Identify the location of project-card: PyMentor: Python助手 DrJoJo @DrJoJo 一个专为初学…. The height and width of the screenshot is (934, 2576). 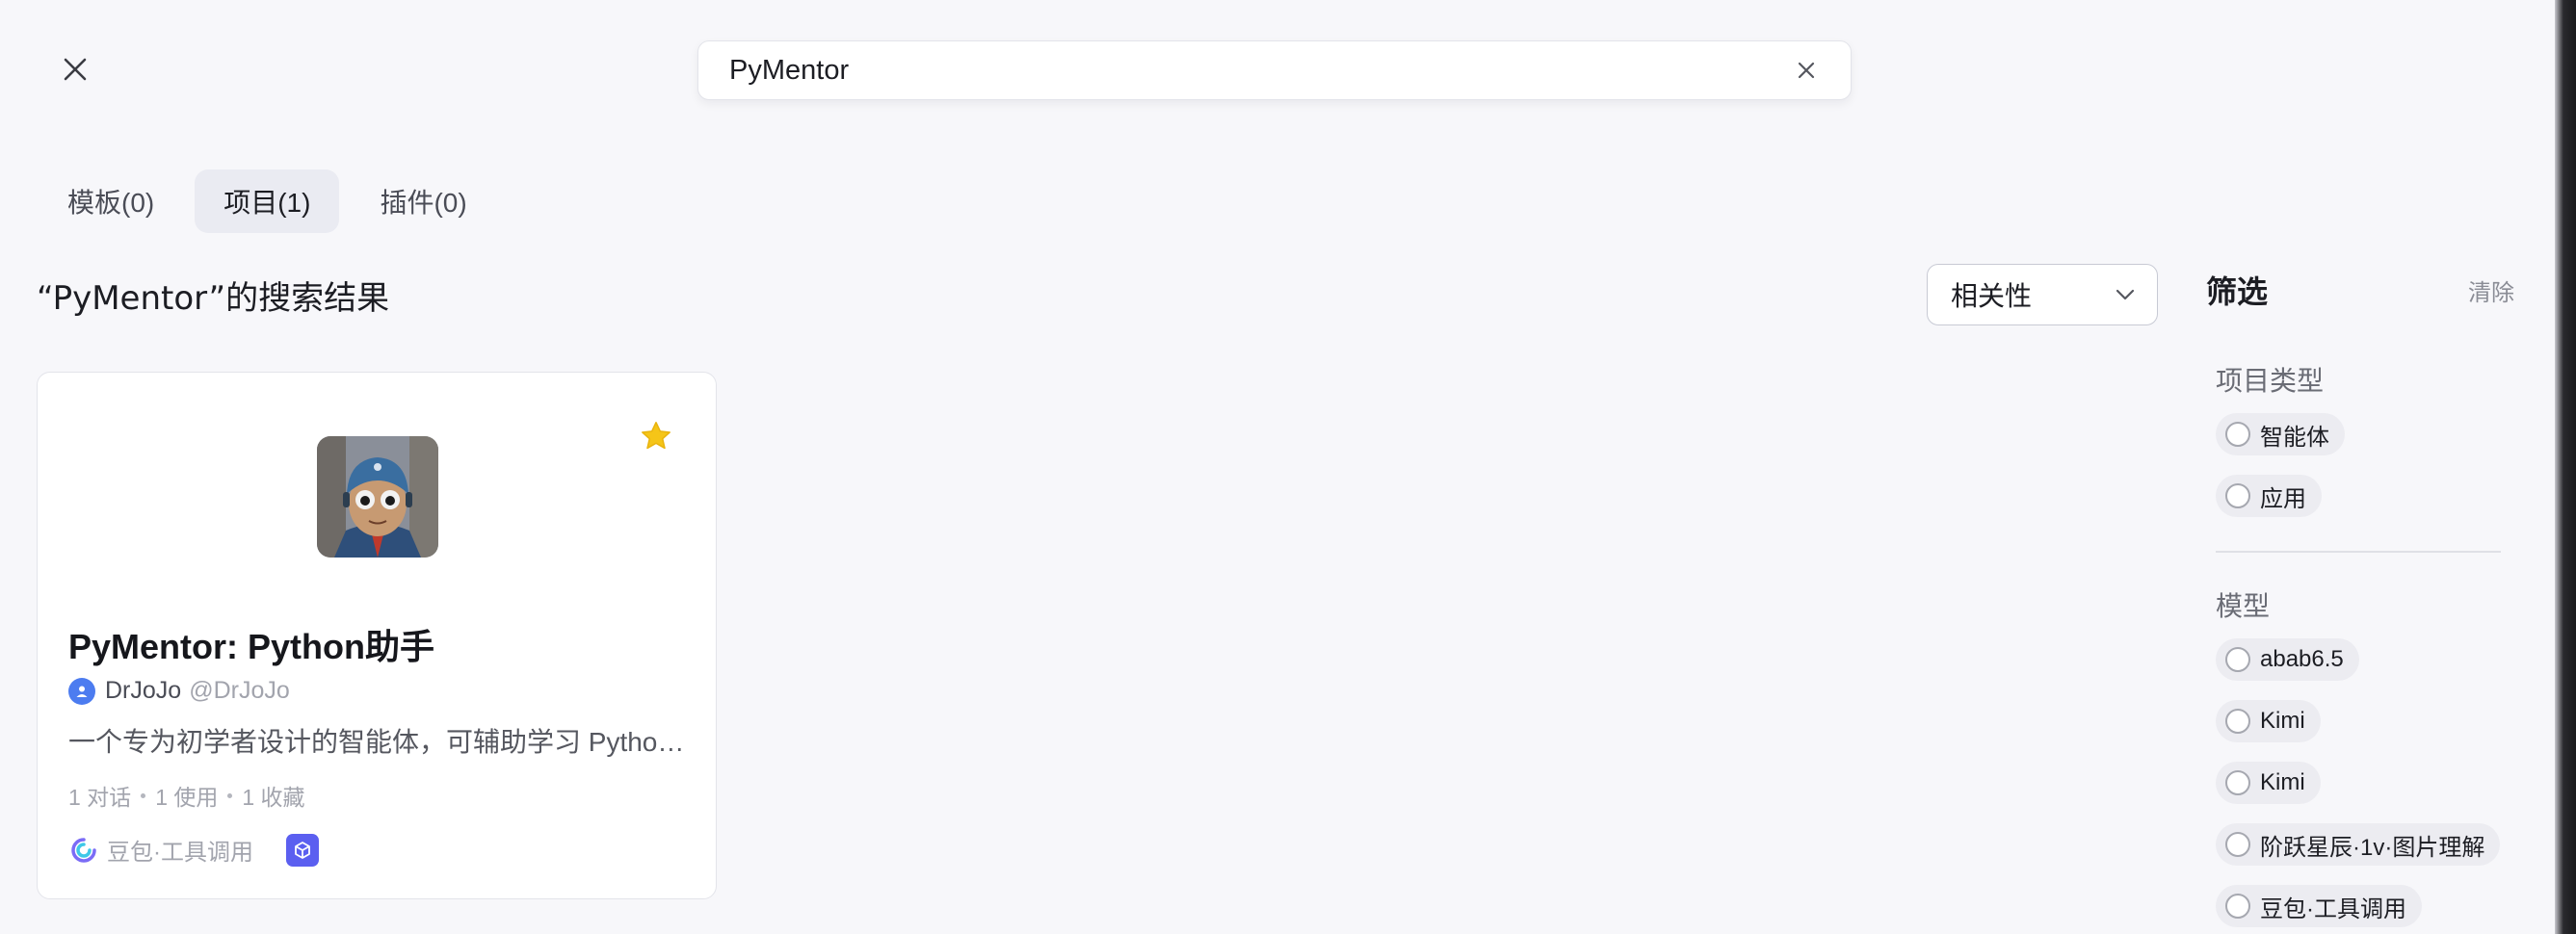
(377, 635).